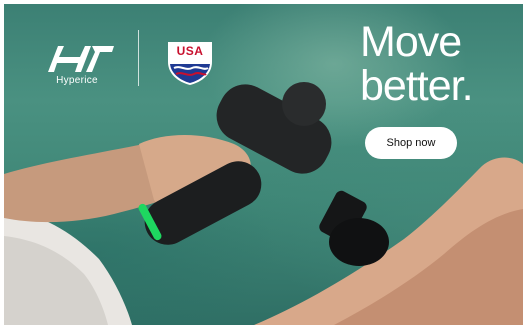 This screenshot has width=527, height=329. I want to click on usa-swimming-text: USA, so click(190, 51).